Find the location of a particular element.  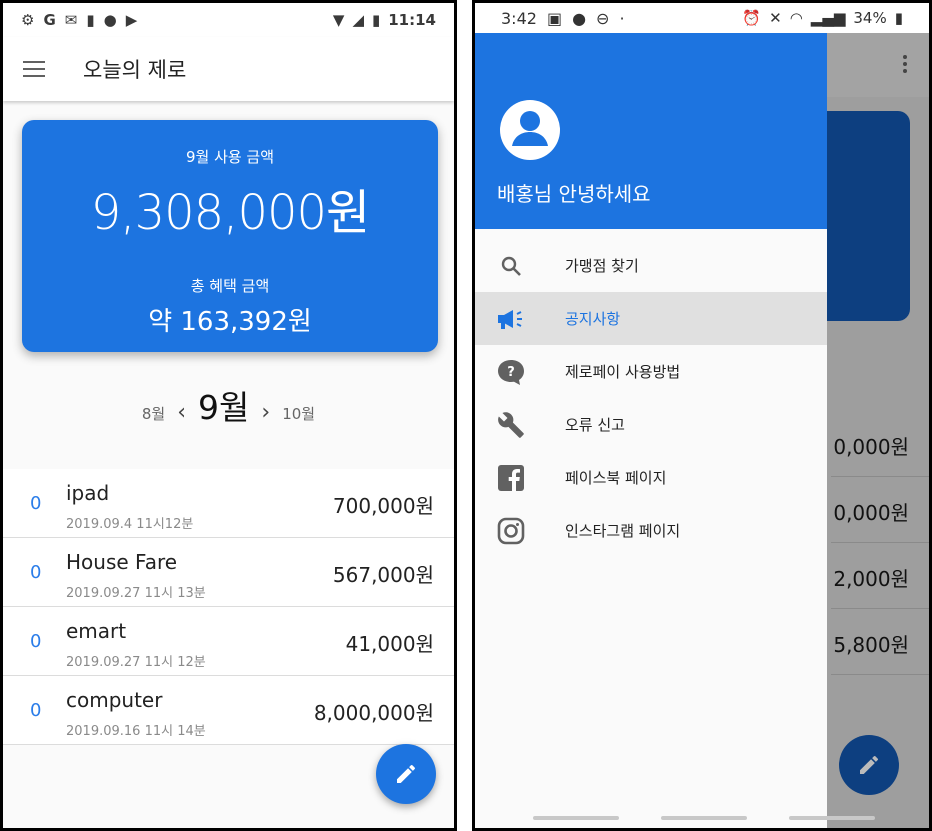

app-title: 오늘의 제로 is located at coordinates (135, 70).